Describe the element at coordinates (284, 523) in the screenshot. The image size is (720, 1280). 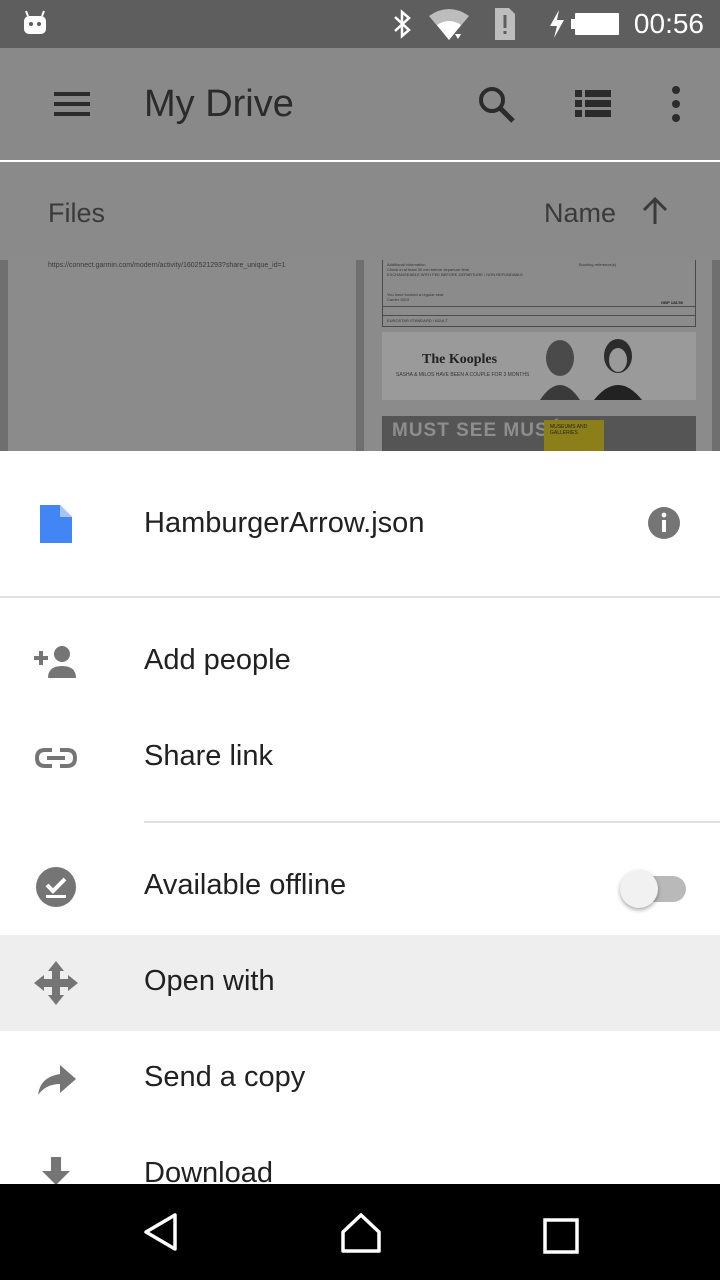
I see `file-name: HamburgerArrow.json` at that location.